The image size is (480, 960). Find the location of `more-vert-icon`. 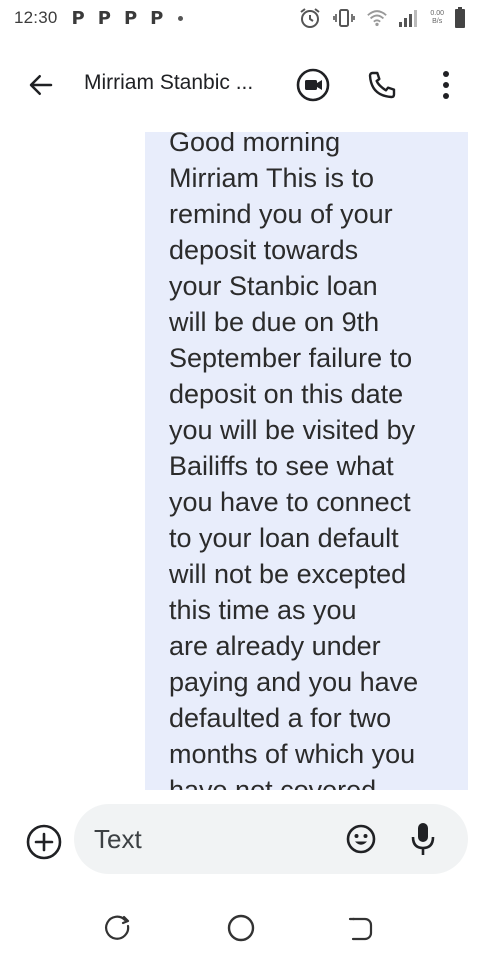

more-vert-icon is located at coordinates (446, 85).